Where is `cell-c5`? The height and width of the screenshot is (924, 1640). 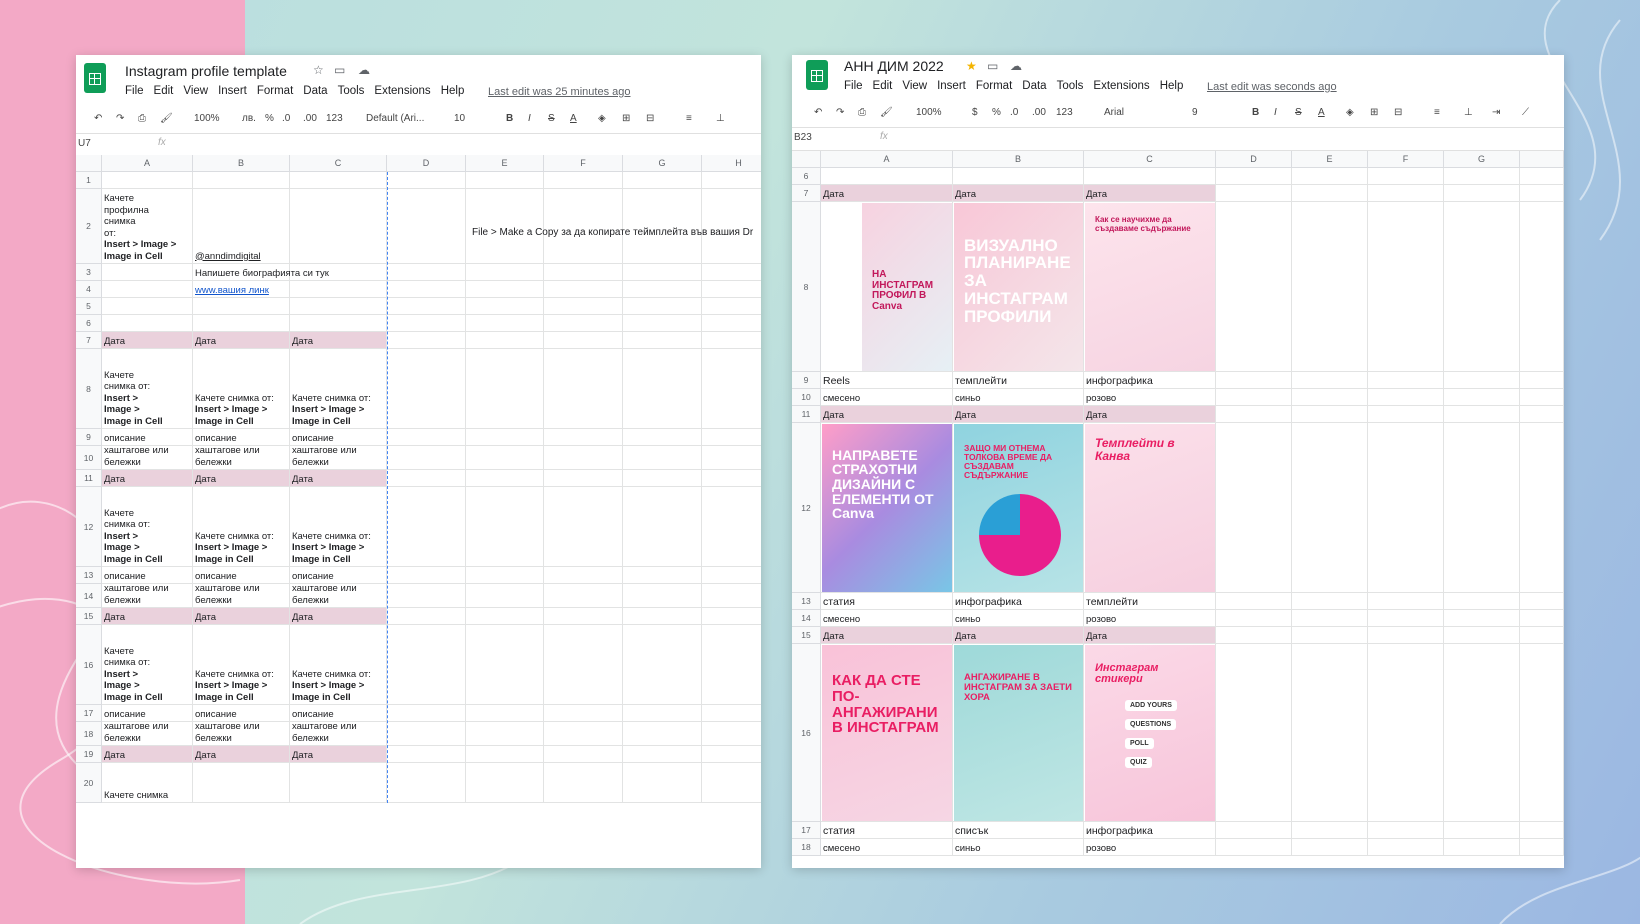
cell-c5 is located at coordinates (338, 306).